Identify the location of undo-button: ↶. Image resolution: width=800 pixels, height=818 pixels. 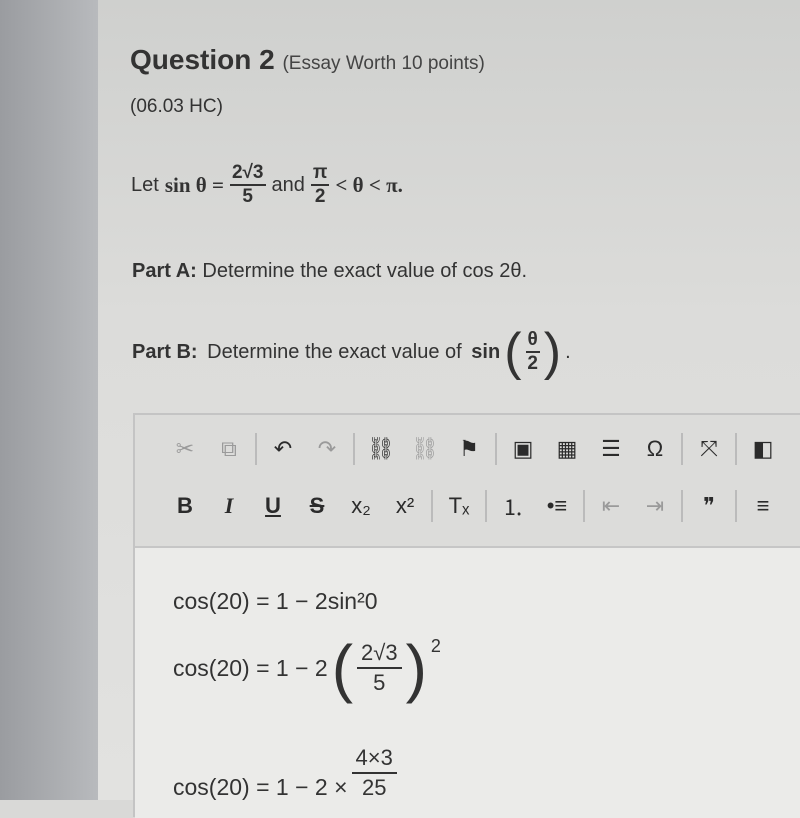
(283, 449).